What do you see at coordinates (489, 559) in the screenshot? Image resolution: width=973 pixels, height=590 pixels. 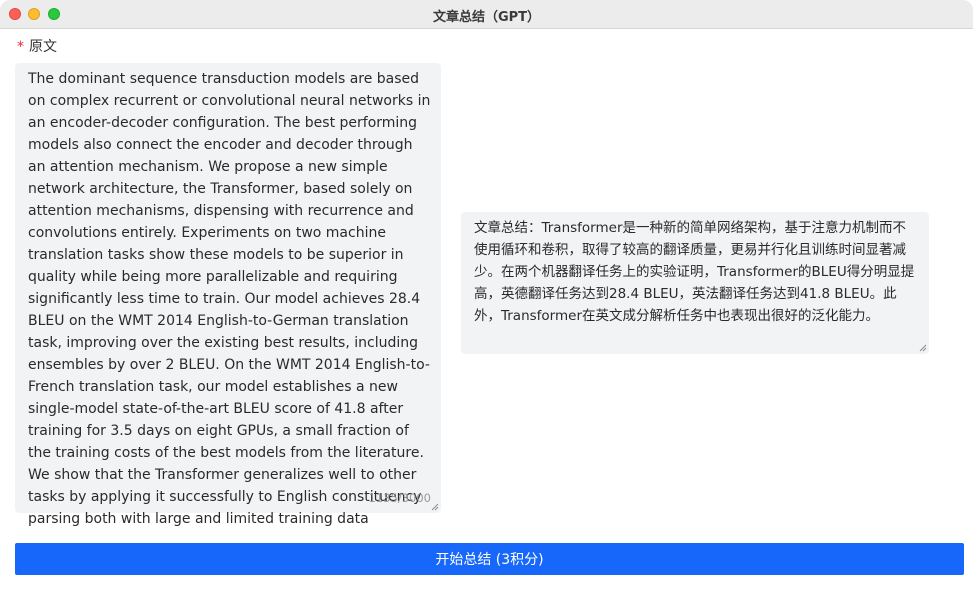 I see `start-summary-button: 开始总结 (3积分)` at bounding box center [489, 559].